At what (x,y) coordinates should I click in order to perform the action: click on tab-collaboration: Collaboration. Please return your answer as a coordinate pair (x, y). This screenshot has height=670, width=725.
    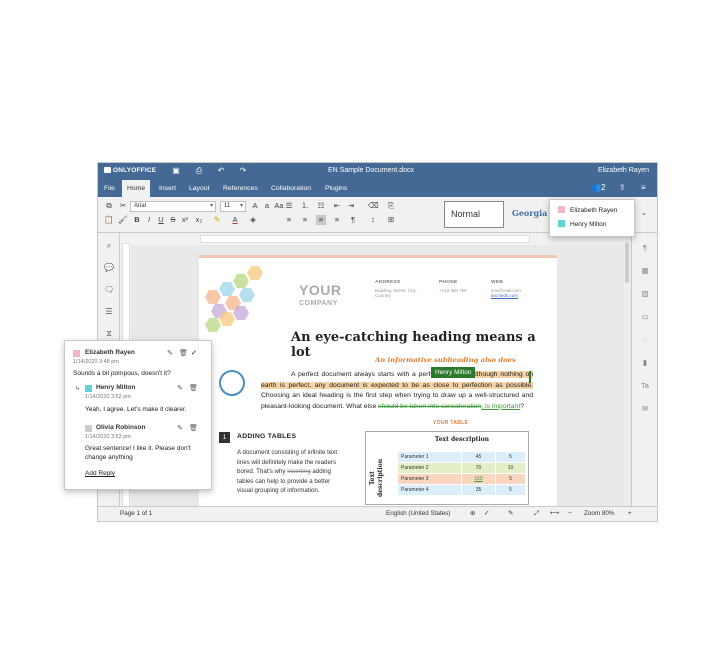
    Looking at the image, I should click on (291, 188).